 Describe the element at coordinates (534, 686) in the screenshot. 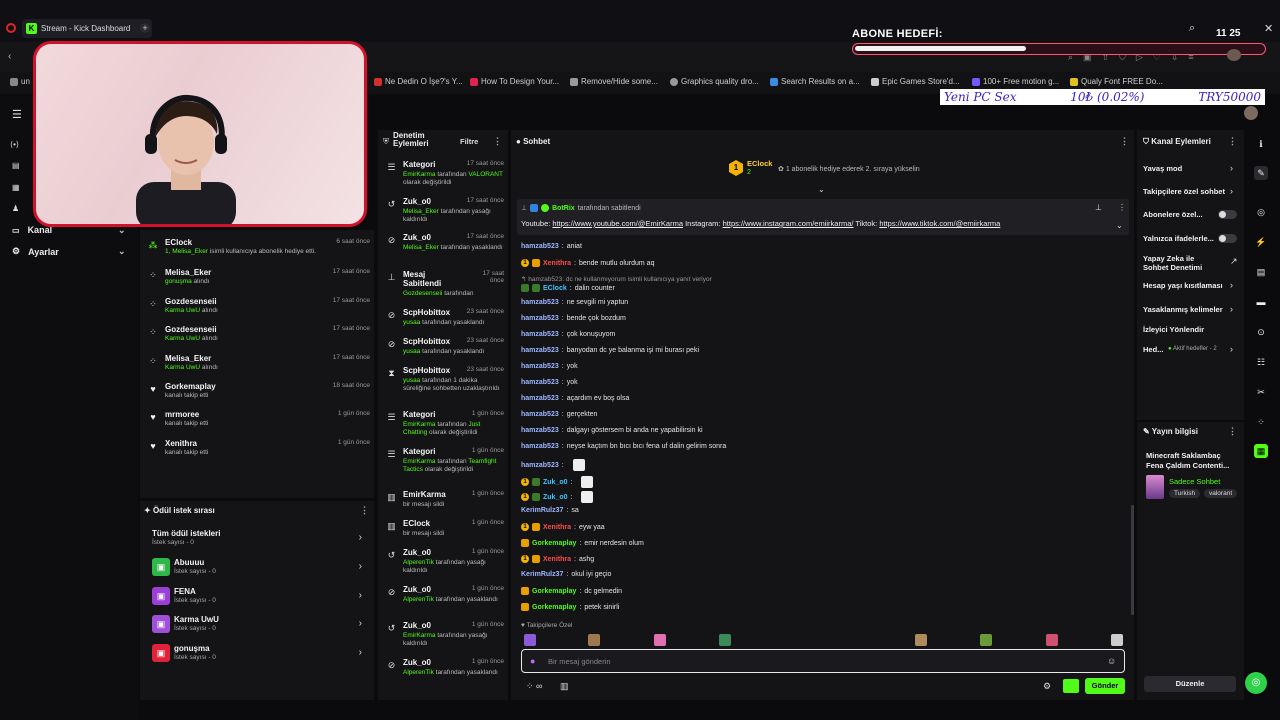

I see `chat-tools-icon: ⁘ ∞` at that location.